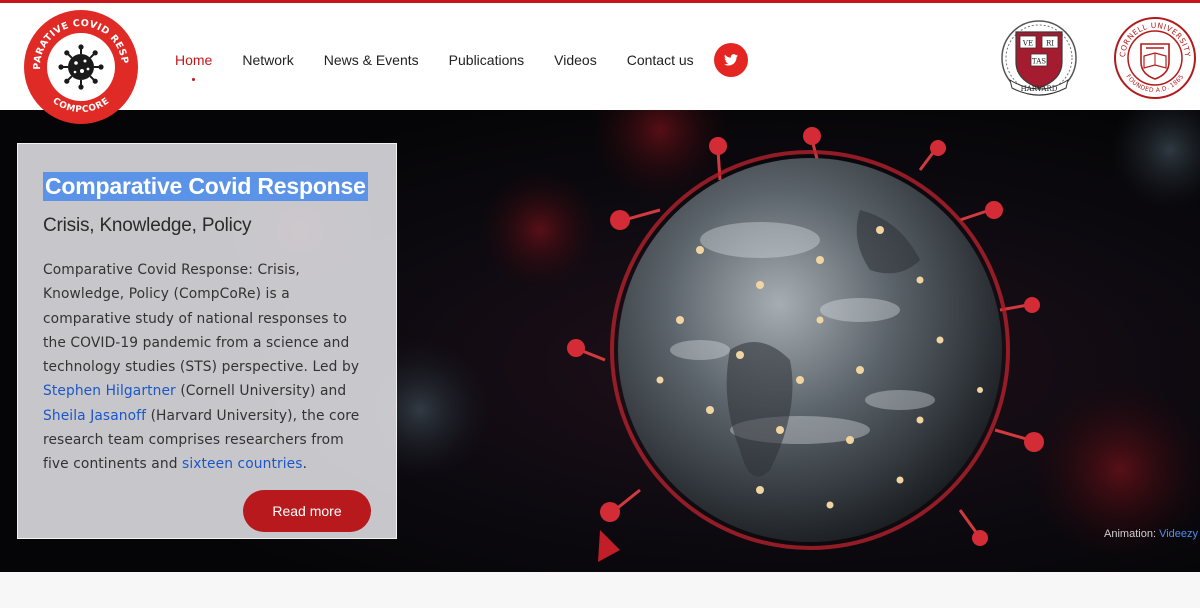  Describe the element at coordinates (242, 464) in the screenshot. I see `sixteen-countries-link: sixteen countries` at that location.